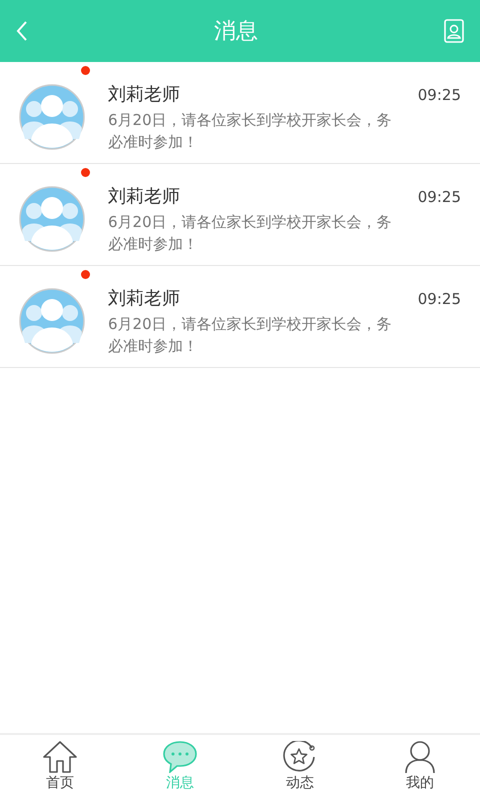 Image resolution: width=480 pixels, height=800 pixels. I want to click on contacts-icon, so click(454, 31).